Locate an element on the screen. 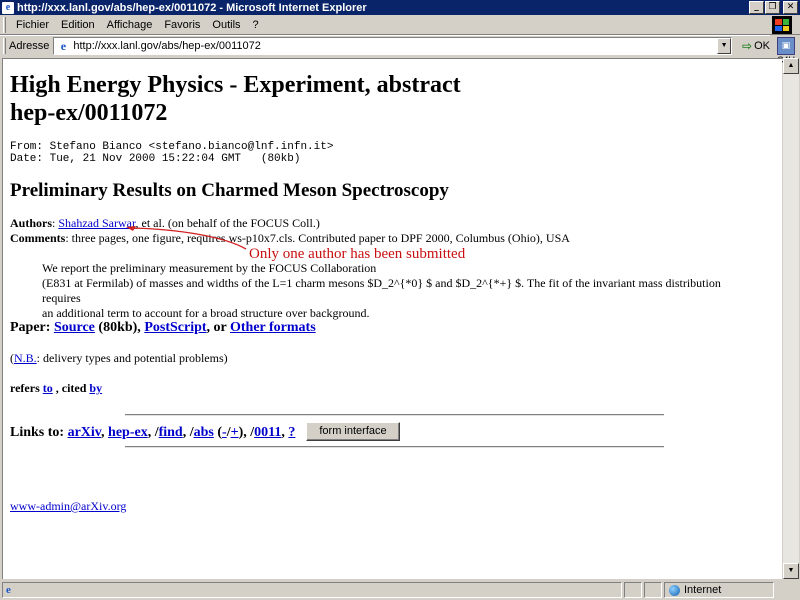  refers-cited-line: refers to , cited by is located at coordinates (56, 388).